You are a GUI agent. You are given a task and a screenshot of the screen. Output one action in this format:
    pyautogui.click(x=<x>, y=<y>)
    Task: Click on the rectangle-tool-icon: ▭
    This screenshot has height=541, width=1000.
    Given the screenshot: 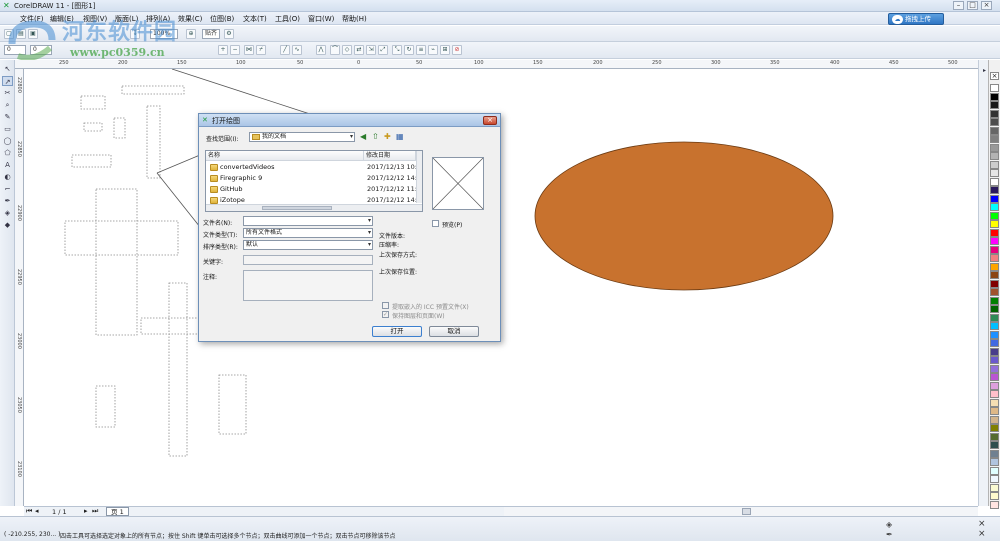 What is the action you would take?
    pyautogui.click(x=7, y=129)
    